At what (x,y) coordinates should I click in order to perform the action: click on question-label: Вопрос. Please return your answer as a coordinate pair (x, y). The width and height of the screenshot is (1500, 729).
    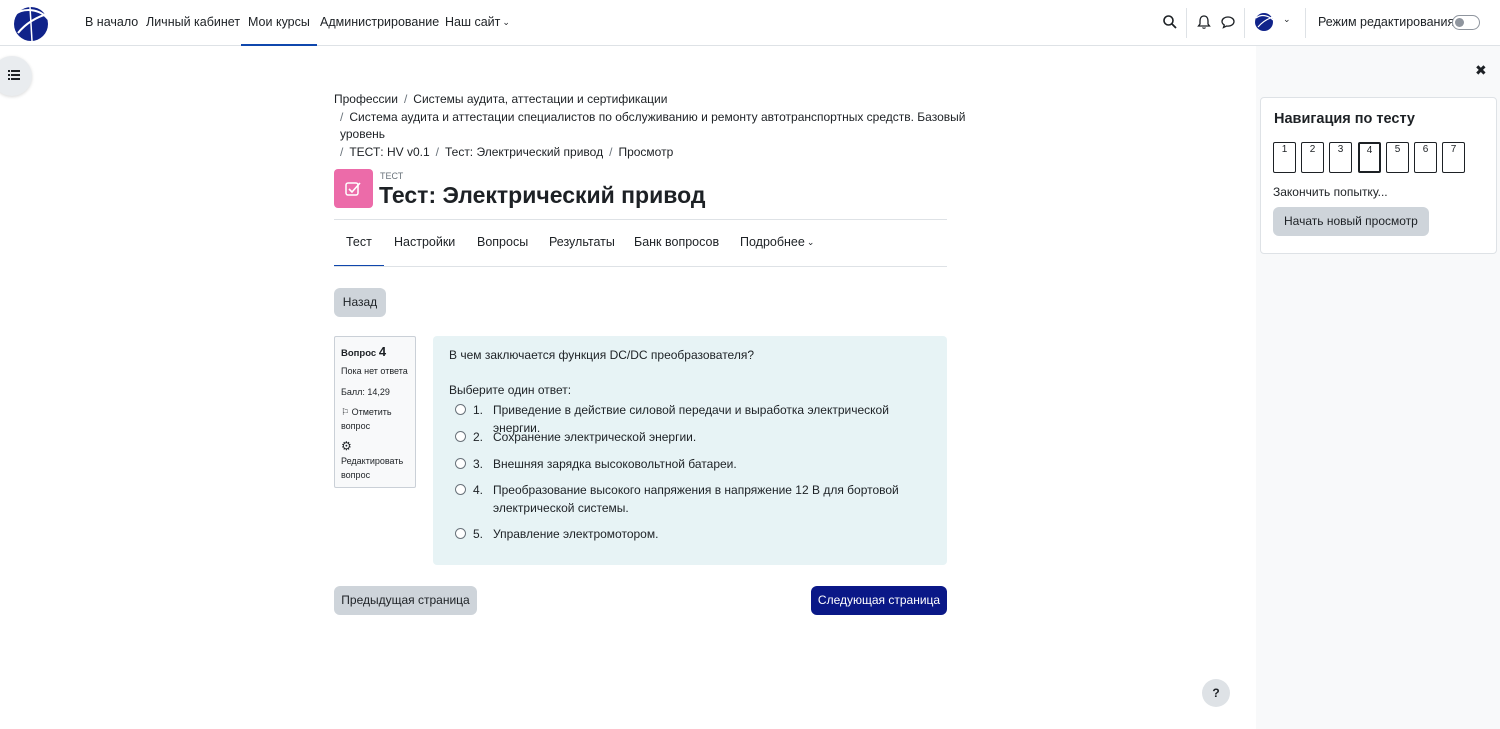
    Looking at the image, I should click on (359, 353).